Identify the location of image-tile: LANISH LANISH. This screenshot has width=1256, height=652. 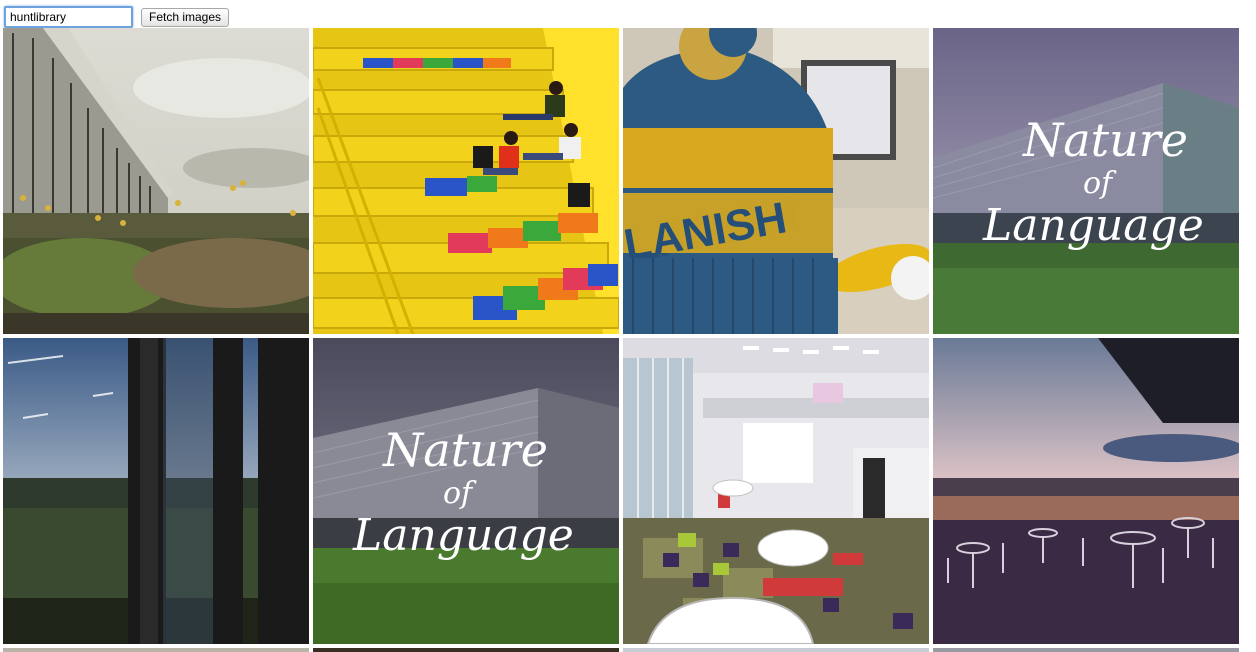
(776, 181).